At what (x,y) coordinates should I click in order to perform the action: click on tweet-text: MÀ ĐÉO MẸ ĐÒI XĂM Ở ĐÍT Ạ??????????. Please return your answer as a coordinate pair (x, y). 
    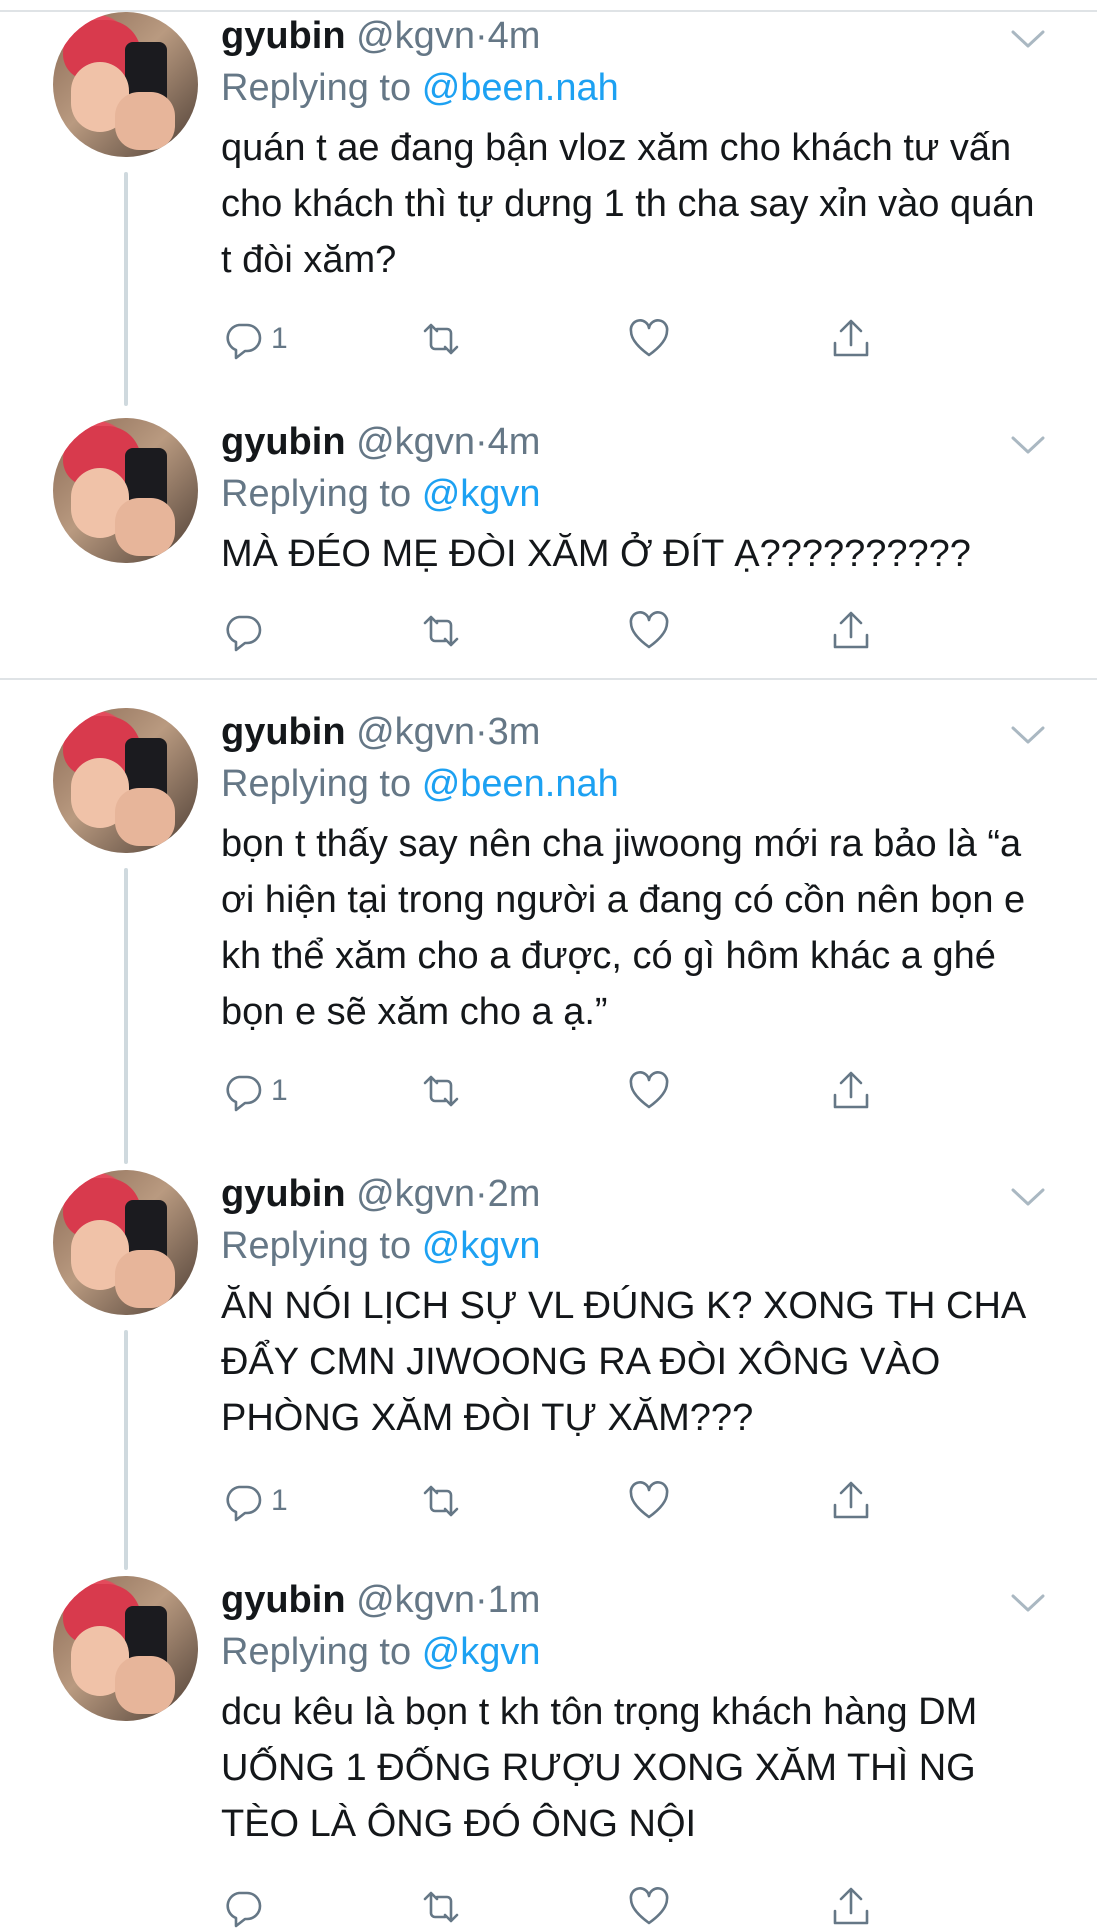
    Looking at the image, I should click on (596, 554).